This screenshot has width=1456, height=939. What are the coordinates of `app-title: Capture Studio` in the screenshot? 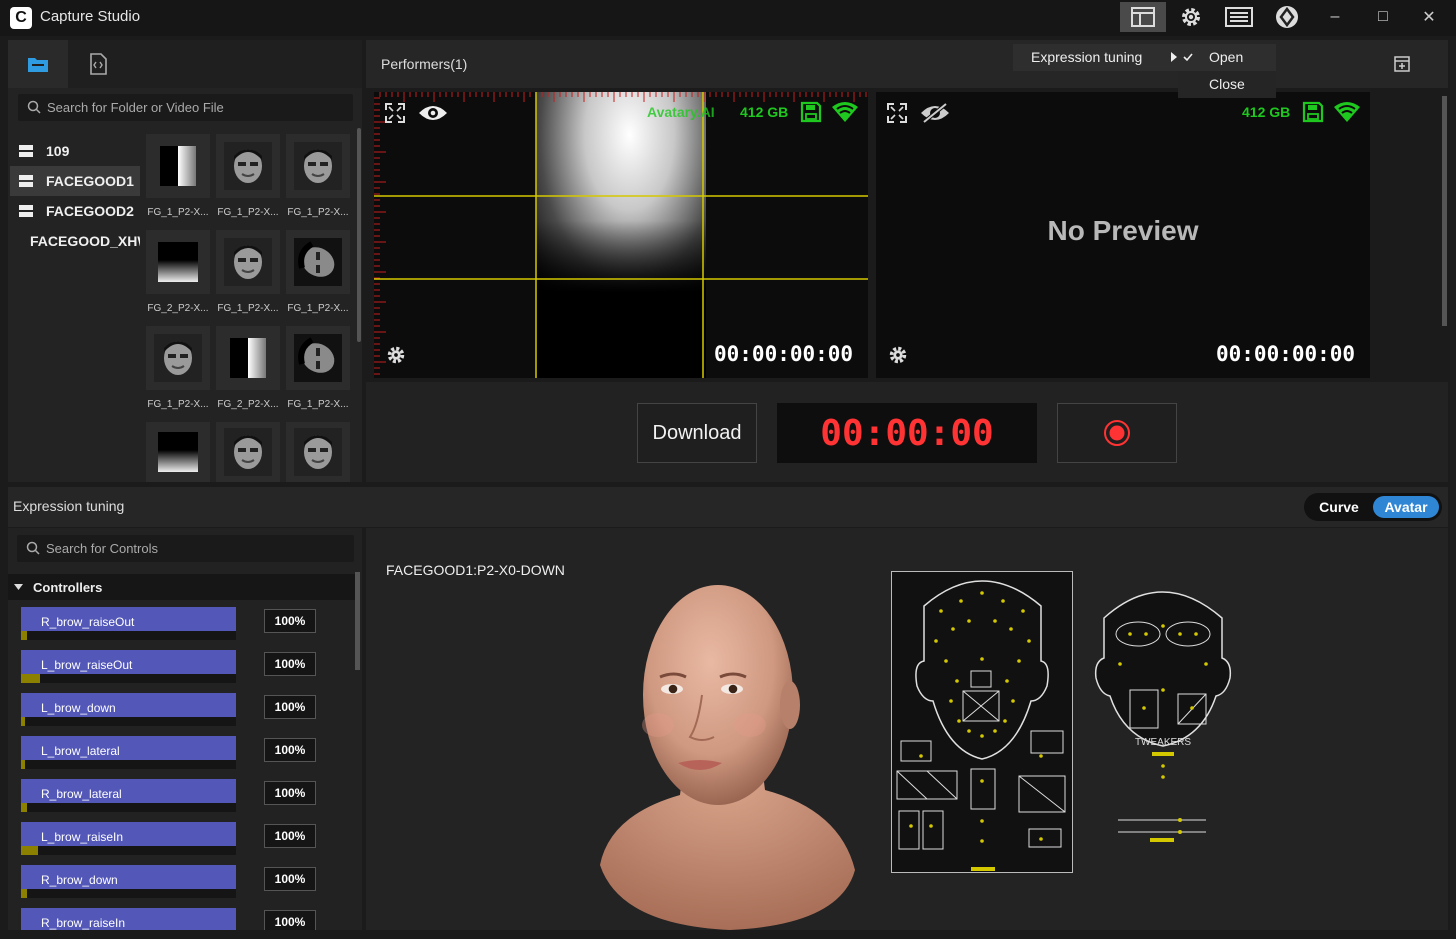 It's located at (90, 16).